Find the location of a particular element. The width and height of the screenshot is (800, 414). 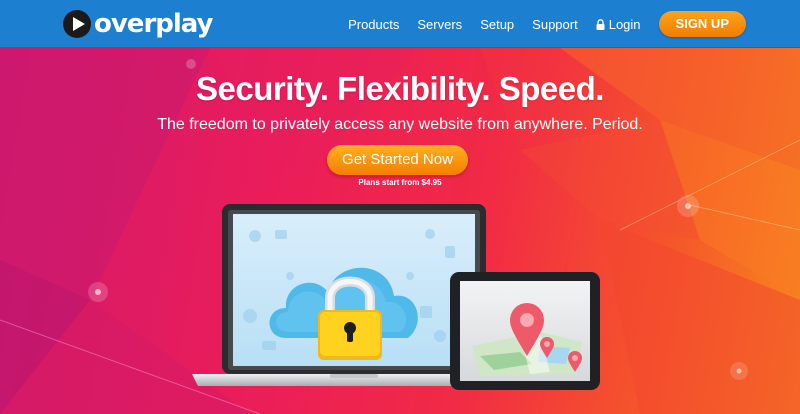

nav-item-setup: Setup is located at coordinates (497, 24).